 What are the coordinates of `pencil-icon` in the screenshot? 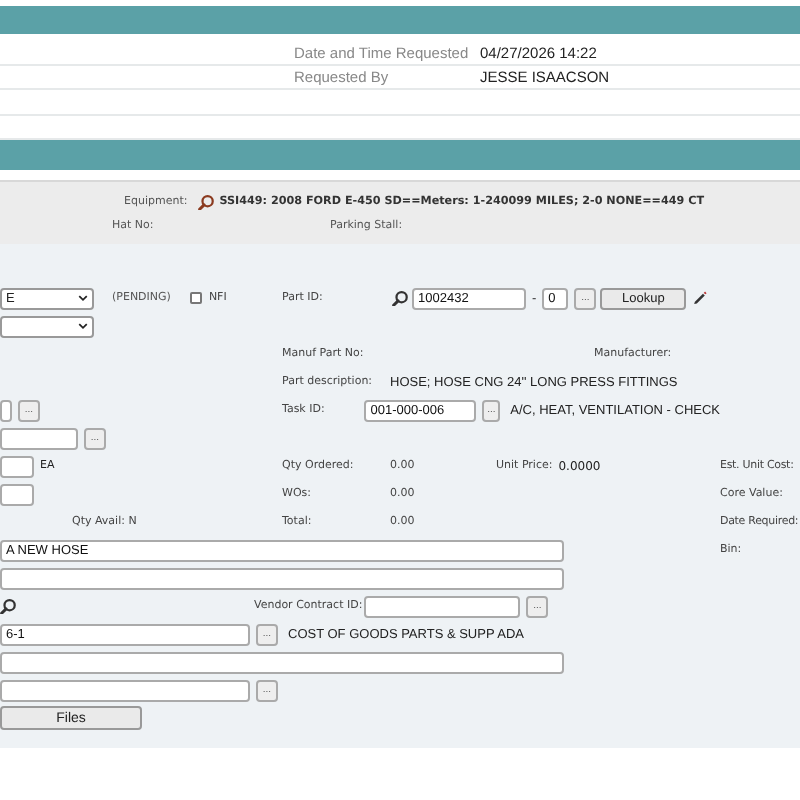 It's located at (700, 298).